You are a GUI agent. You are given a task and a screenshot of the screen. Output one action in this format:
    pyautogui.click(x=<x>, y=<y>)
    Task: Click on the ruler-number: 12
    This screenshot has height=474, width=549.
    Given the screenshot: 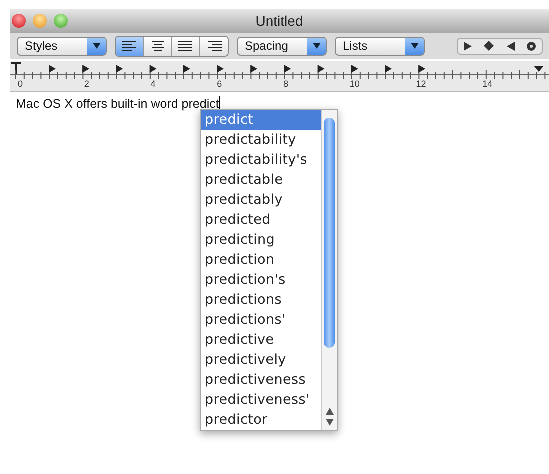 What is the action you would take?
    pyautogui.click(x=422, y=84)
    